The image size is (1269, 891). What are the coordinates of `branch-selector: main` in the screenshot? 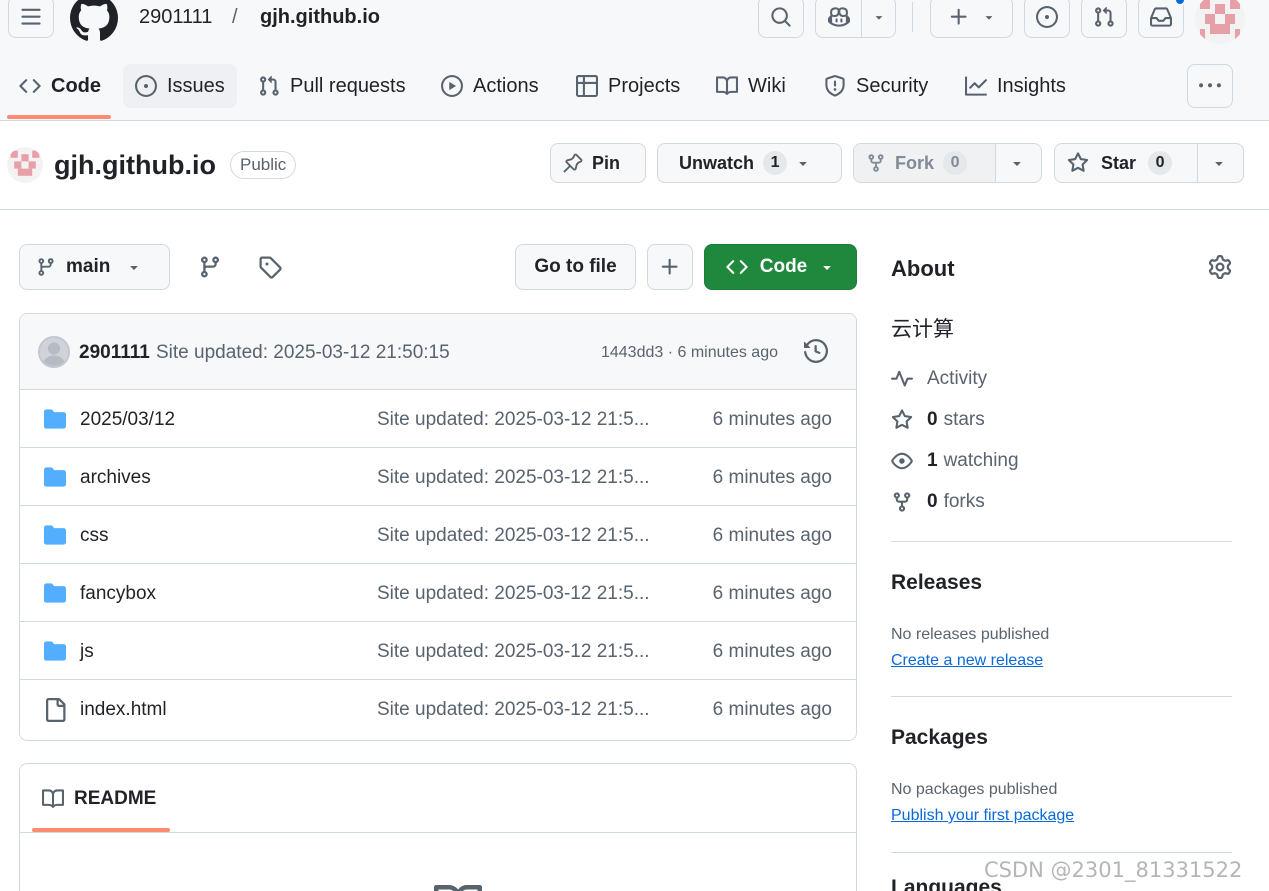 It's located at (94, 267).